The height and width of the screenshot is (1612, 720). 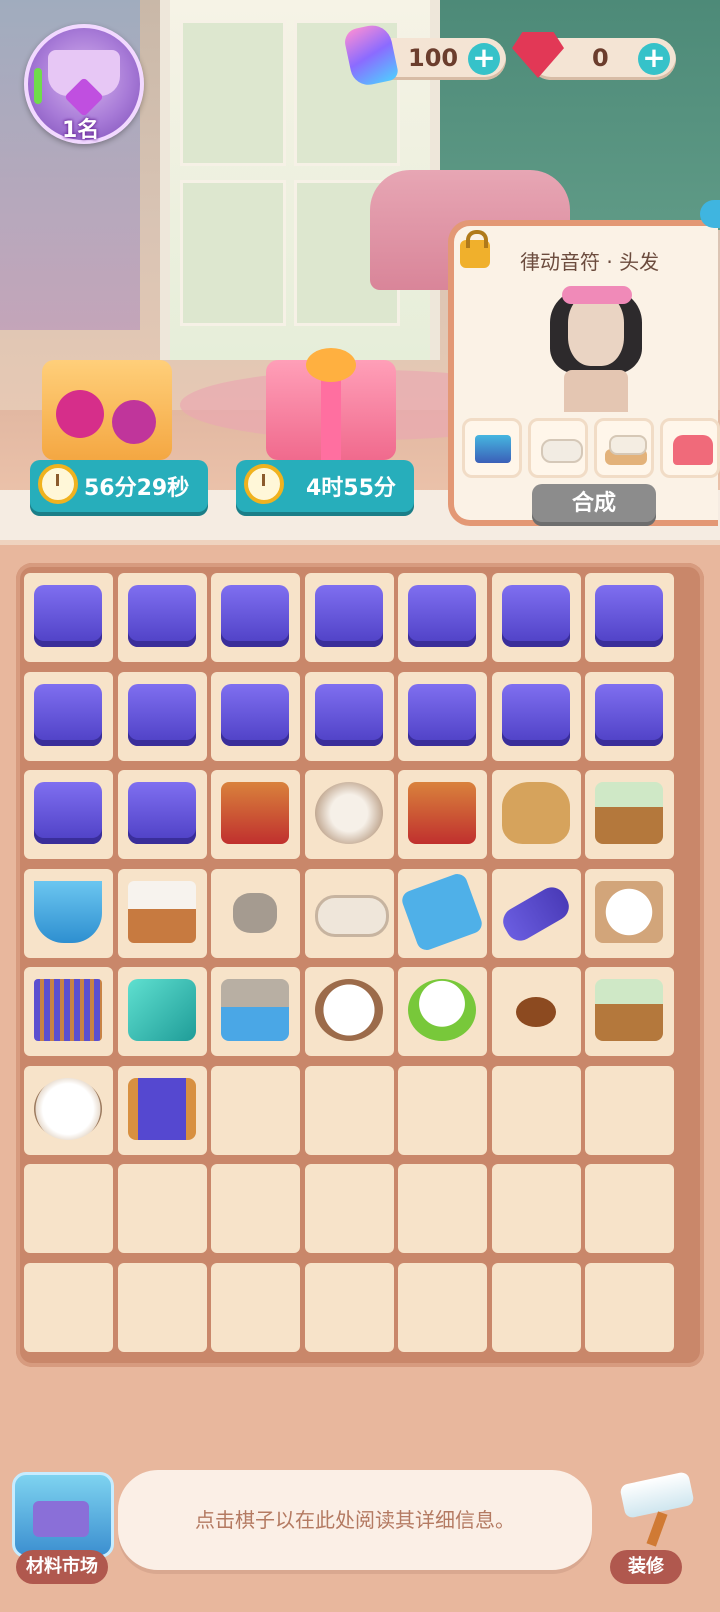 What do you see at coordinates (351, 488) in the screenshot?
I see `gift-timer-2-label: 4时55分` at bounding box center [351, 488].